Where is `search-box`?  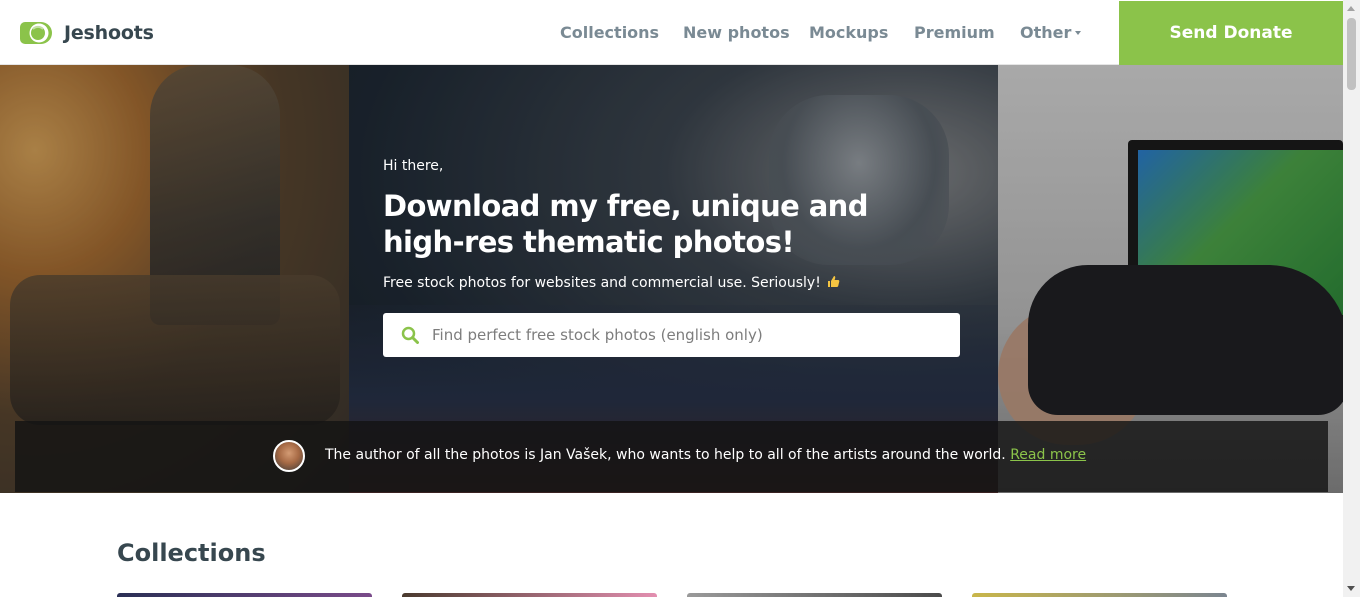
search-box is located at coordinates (671, 335).